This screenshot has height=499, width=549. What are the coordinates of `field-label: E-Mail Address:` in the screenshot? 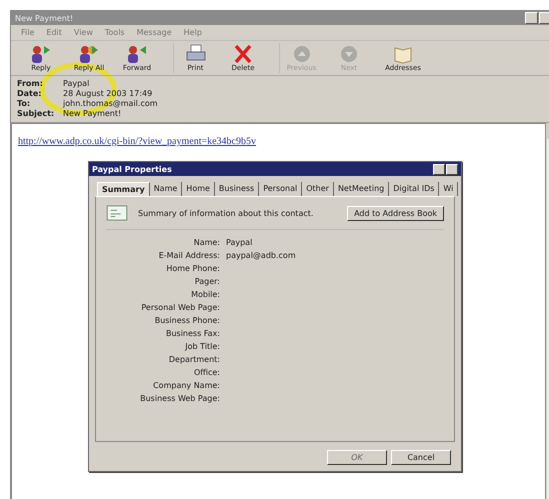 It's located at (189, 256).